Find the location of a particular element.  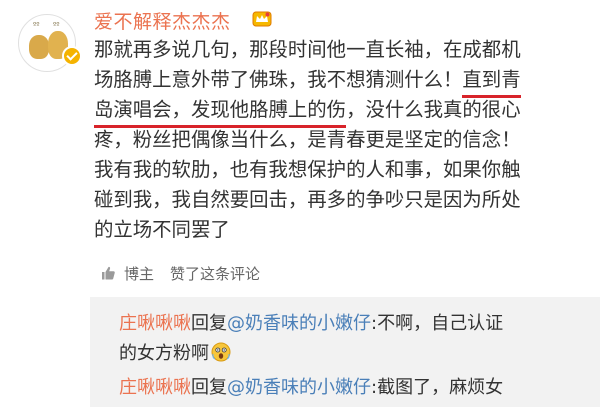

post-text: 场胳膊上意外带了佛珠，我不想猜测什么！ is located at coordinates (278, 79).